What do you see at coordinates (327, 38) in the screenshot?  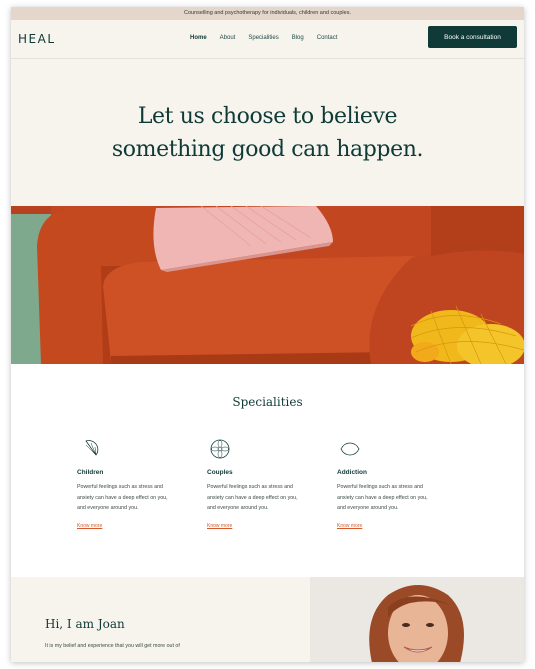 I see `nav-contact: Contact` at bounding box center [327, 38].